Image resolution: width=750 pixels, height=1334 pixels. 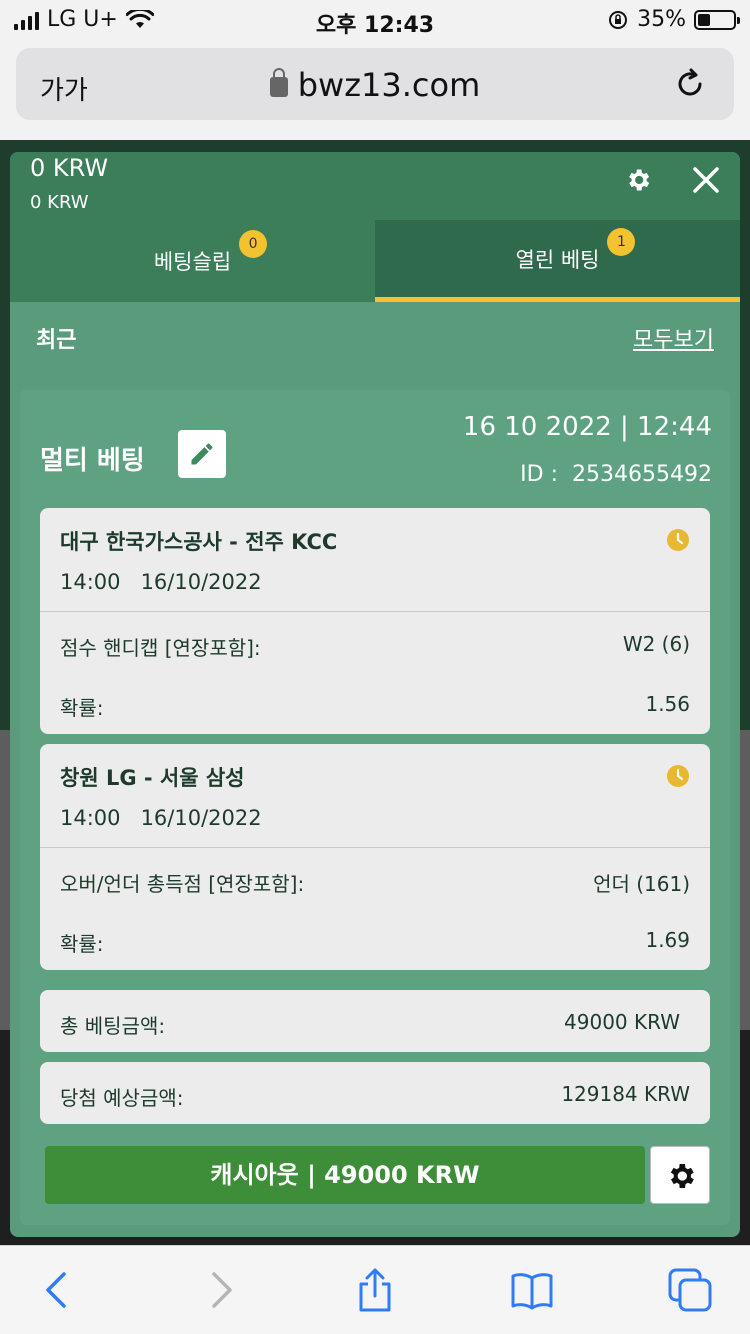 I want to click on market-value: 언더 (161), so click(x=641, y=884).